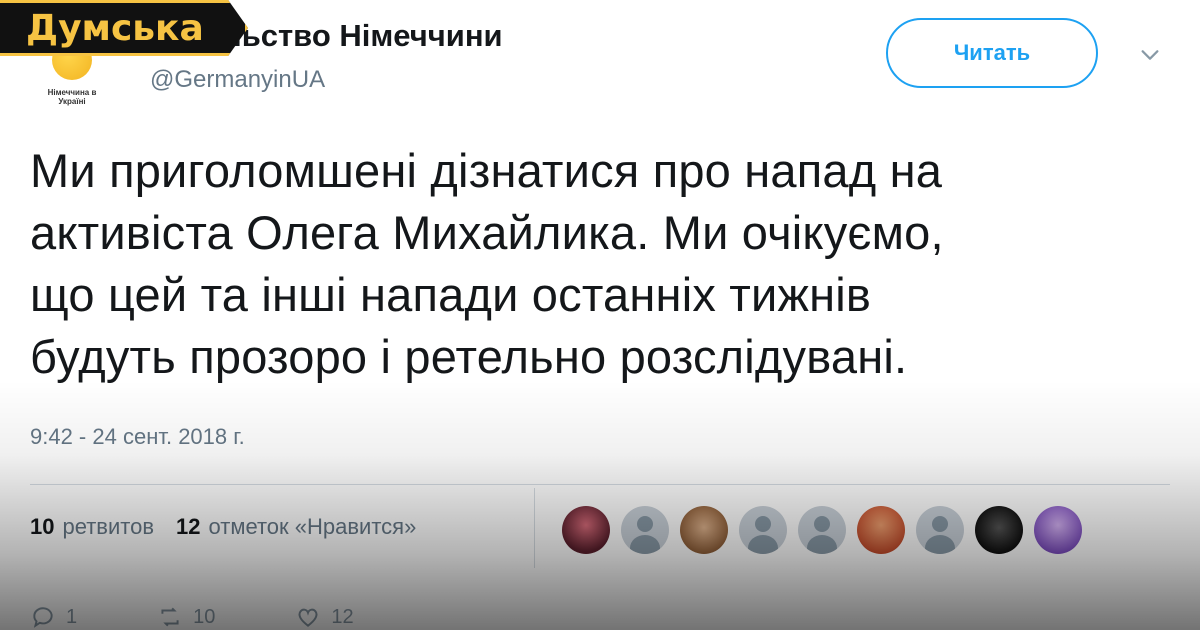  I want to click on brand-logo: Думська, so click(124, 28).